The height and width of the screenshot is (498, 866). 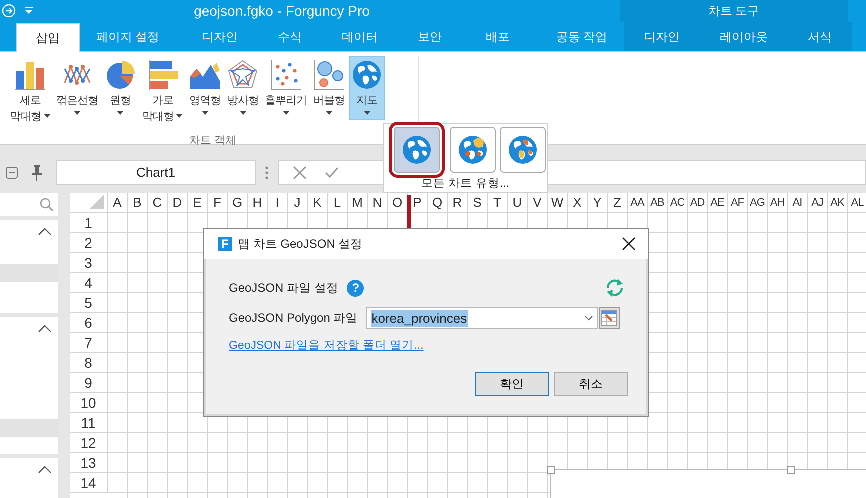 What do you see at coordinates (578, 203) in the screenshot?
I see `column-header: X` at bounding box center [578, 203].